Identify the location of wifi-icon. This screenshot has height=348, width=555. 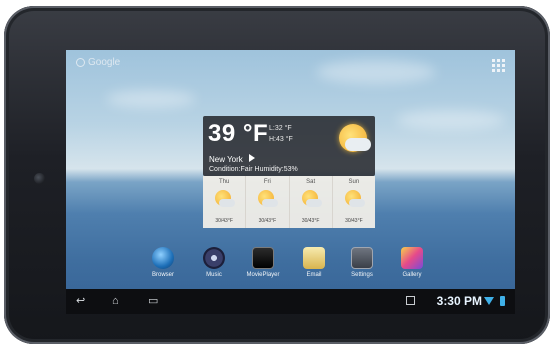
(489, 301).